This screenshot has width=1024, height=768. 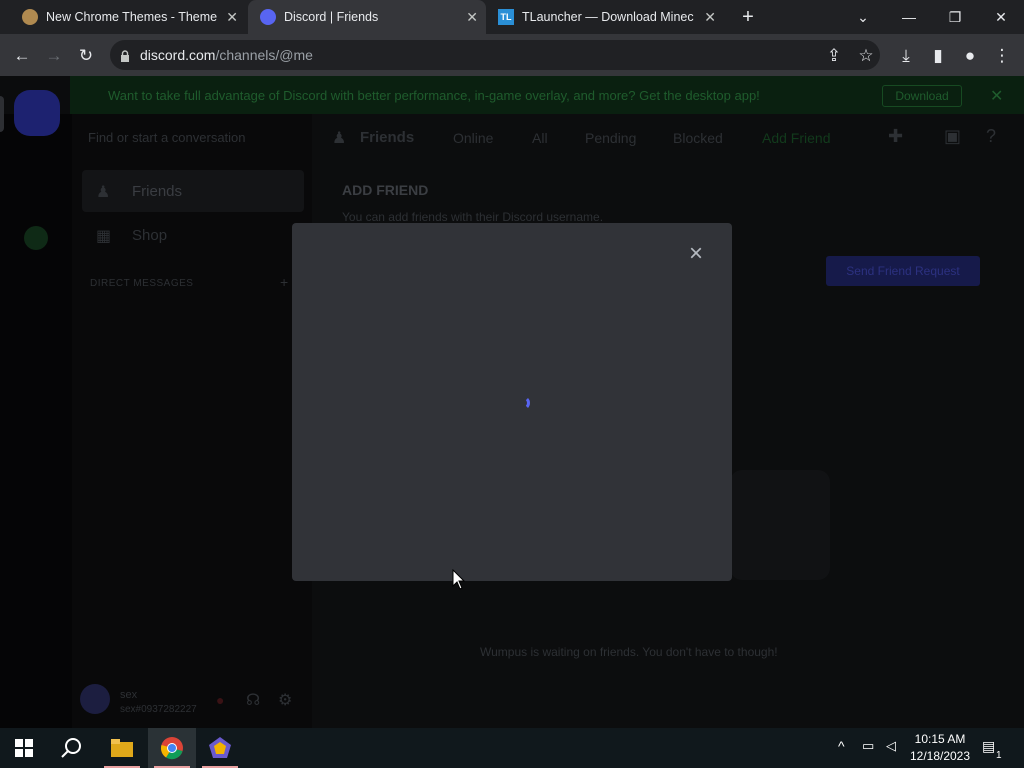 I want to click on reload-icon: ↻, so click(x=86, y=56).